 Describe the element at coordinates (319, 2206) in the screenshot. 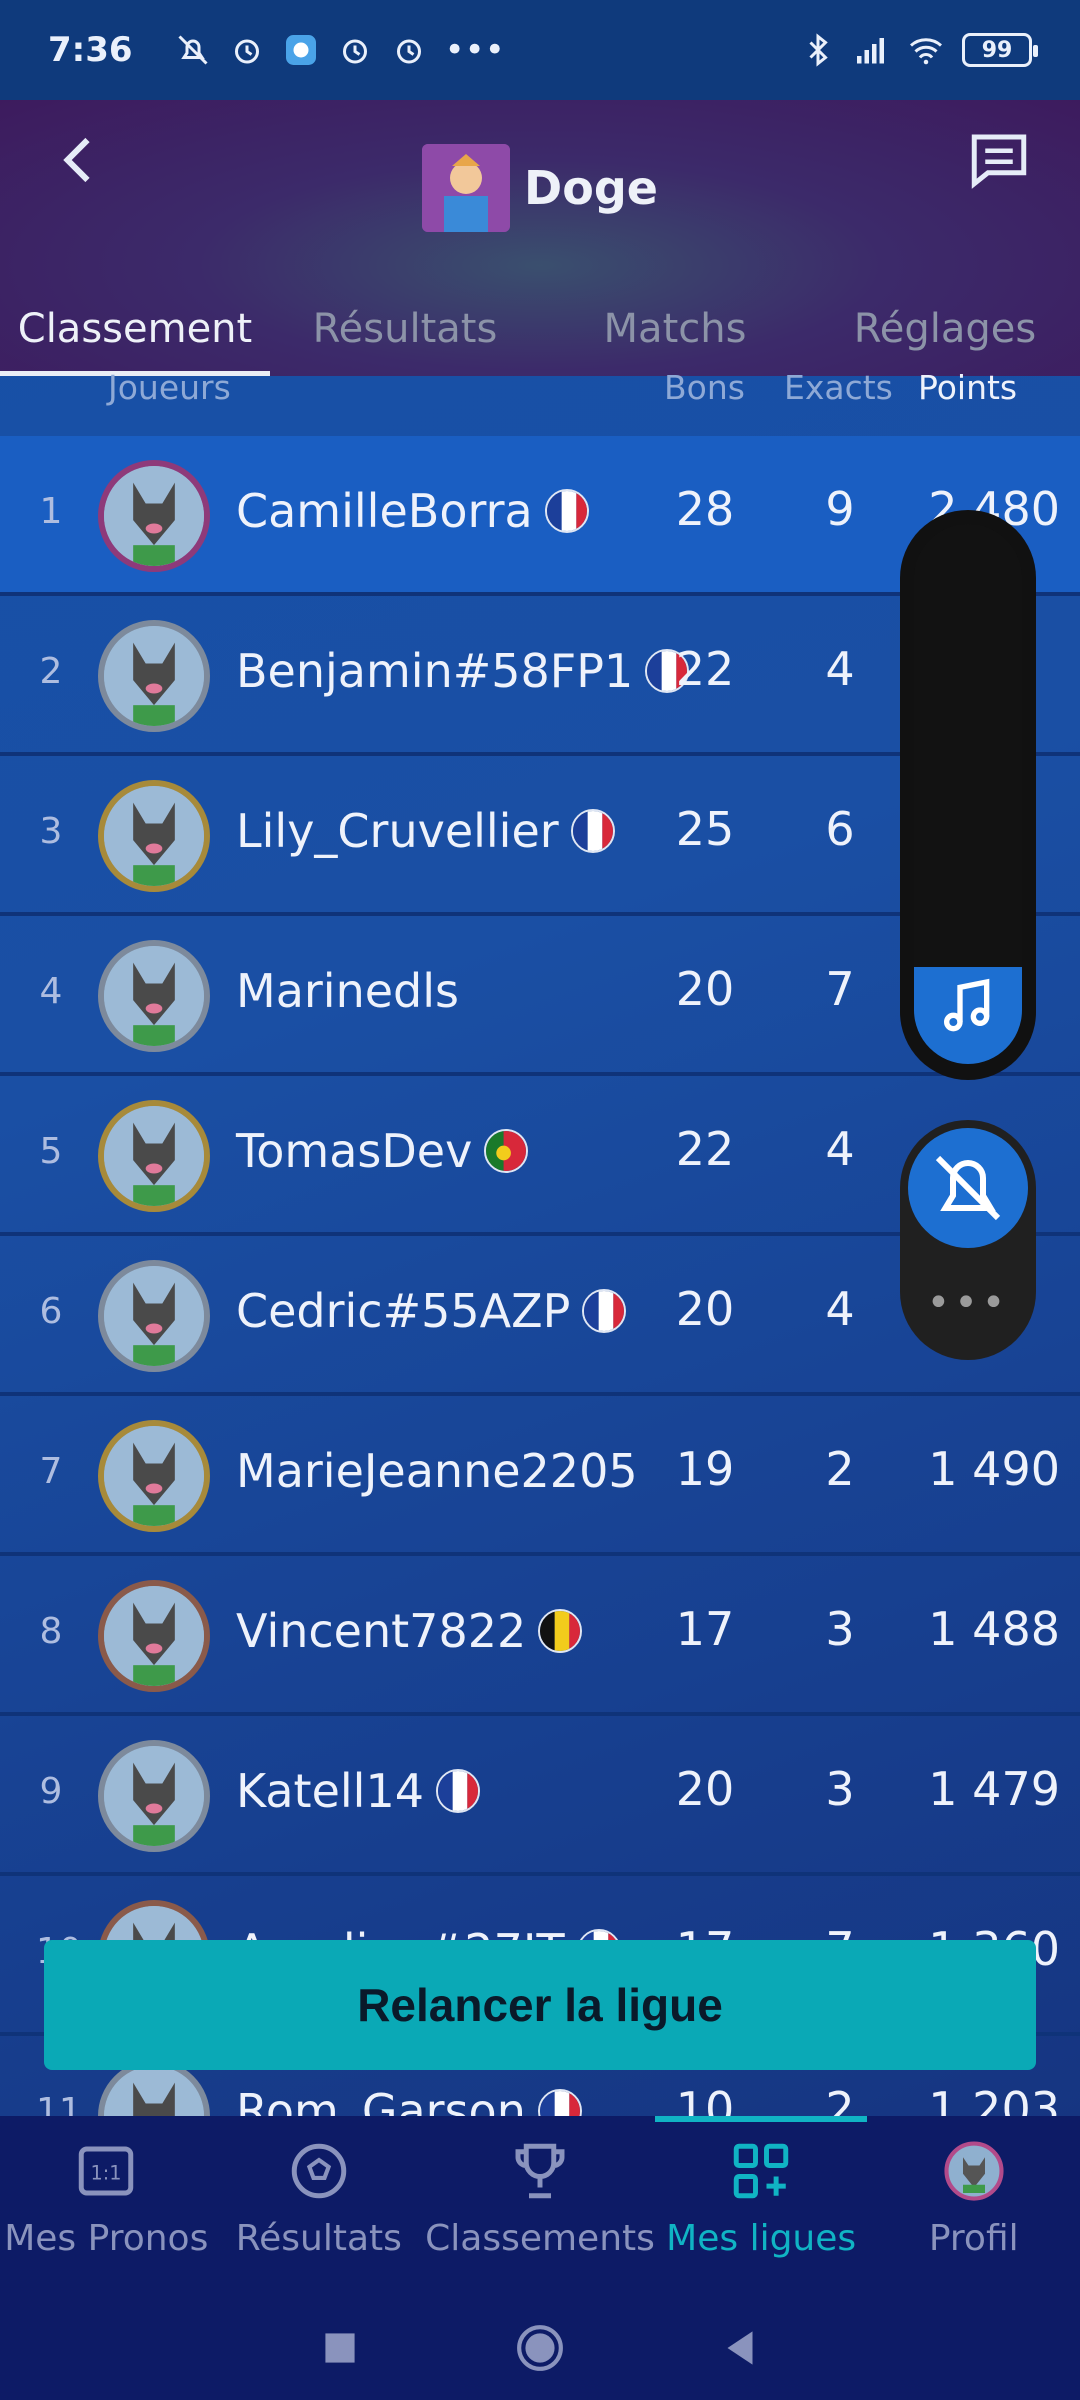

I see `nav-resultats: Résultats` at that location.